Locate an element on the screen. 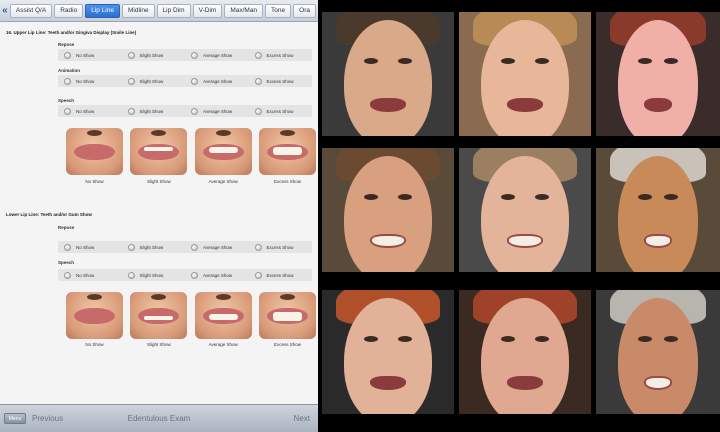  upper-repose-no-show: No Show is located at coordinates (90, 55).